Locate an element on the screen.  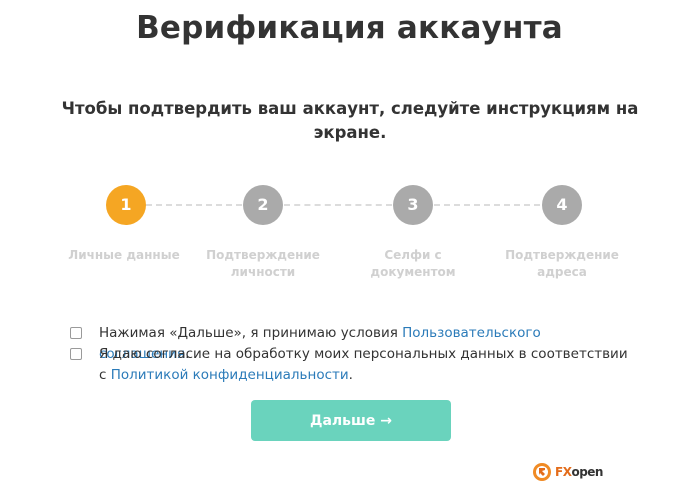
next-button: Дальше → is located at coordinates (351, 420).